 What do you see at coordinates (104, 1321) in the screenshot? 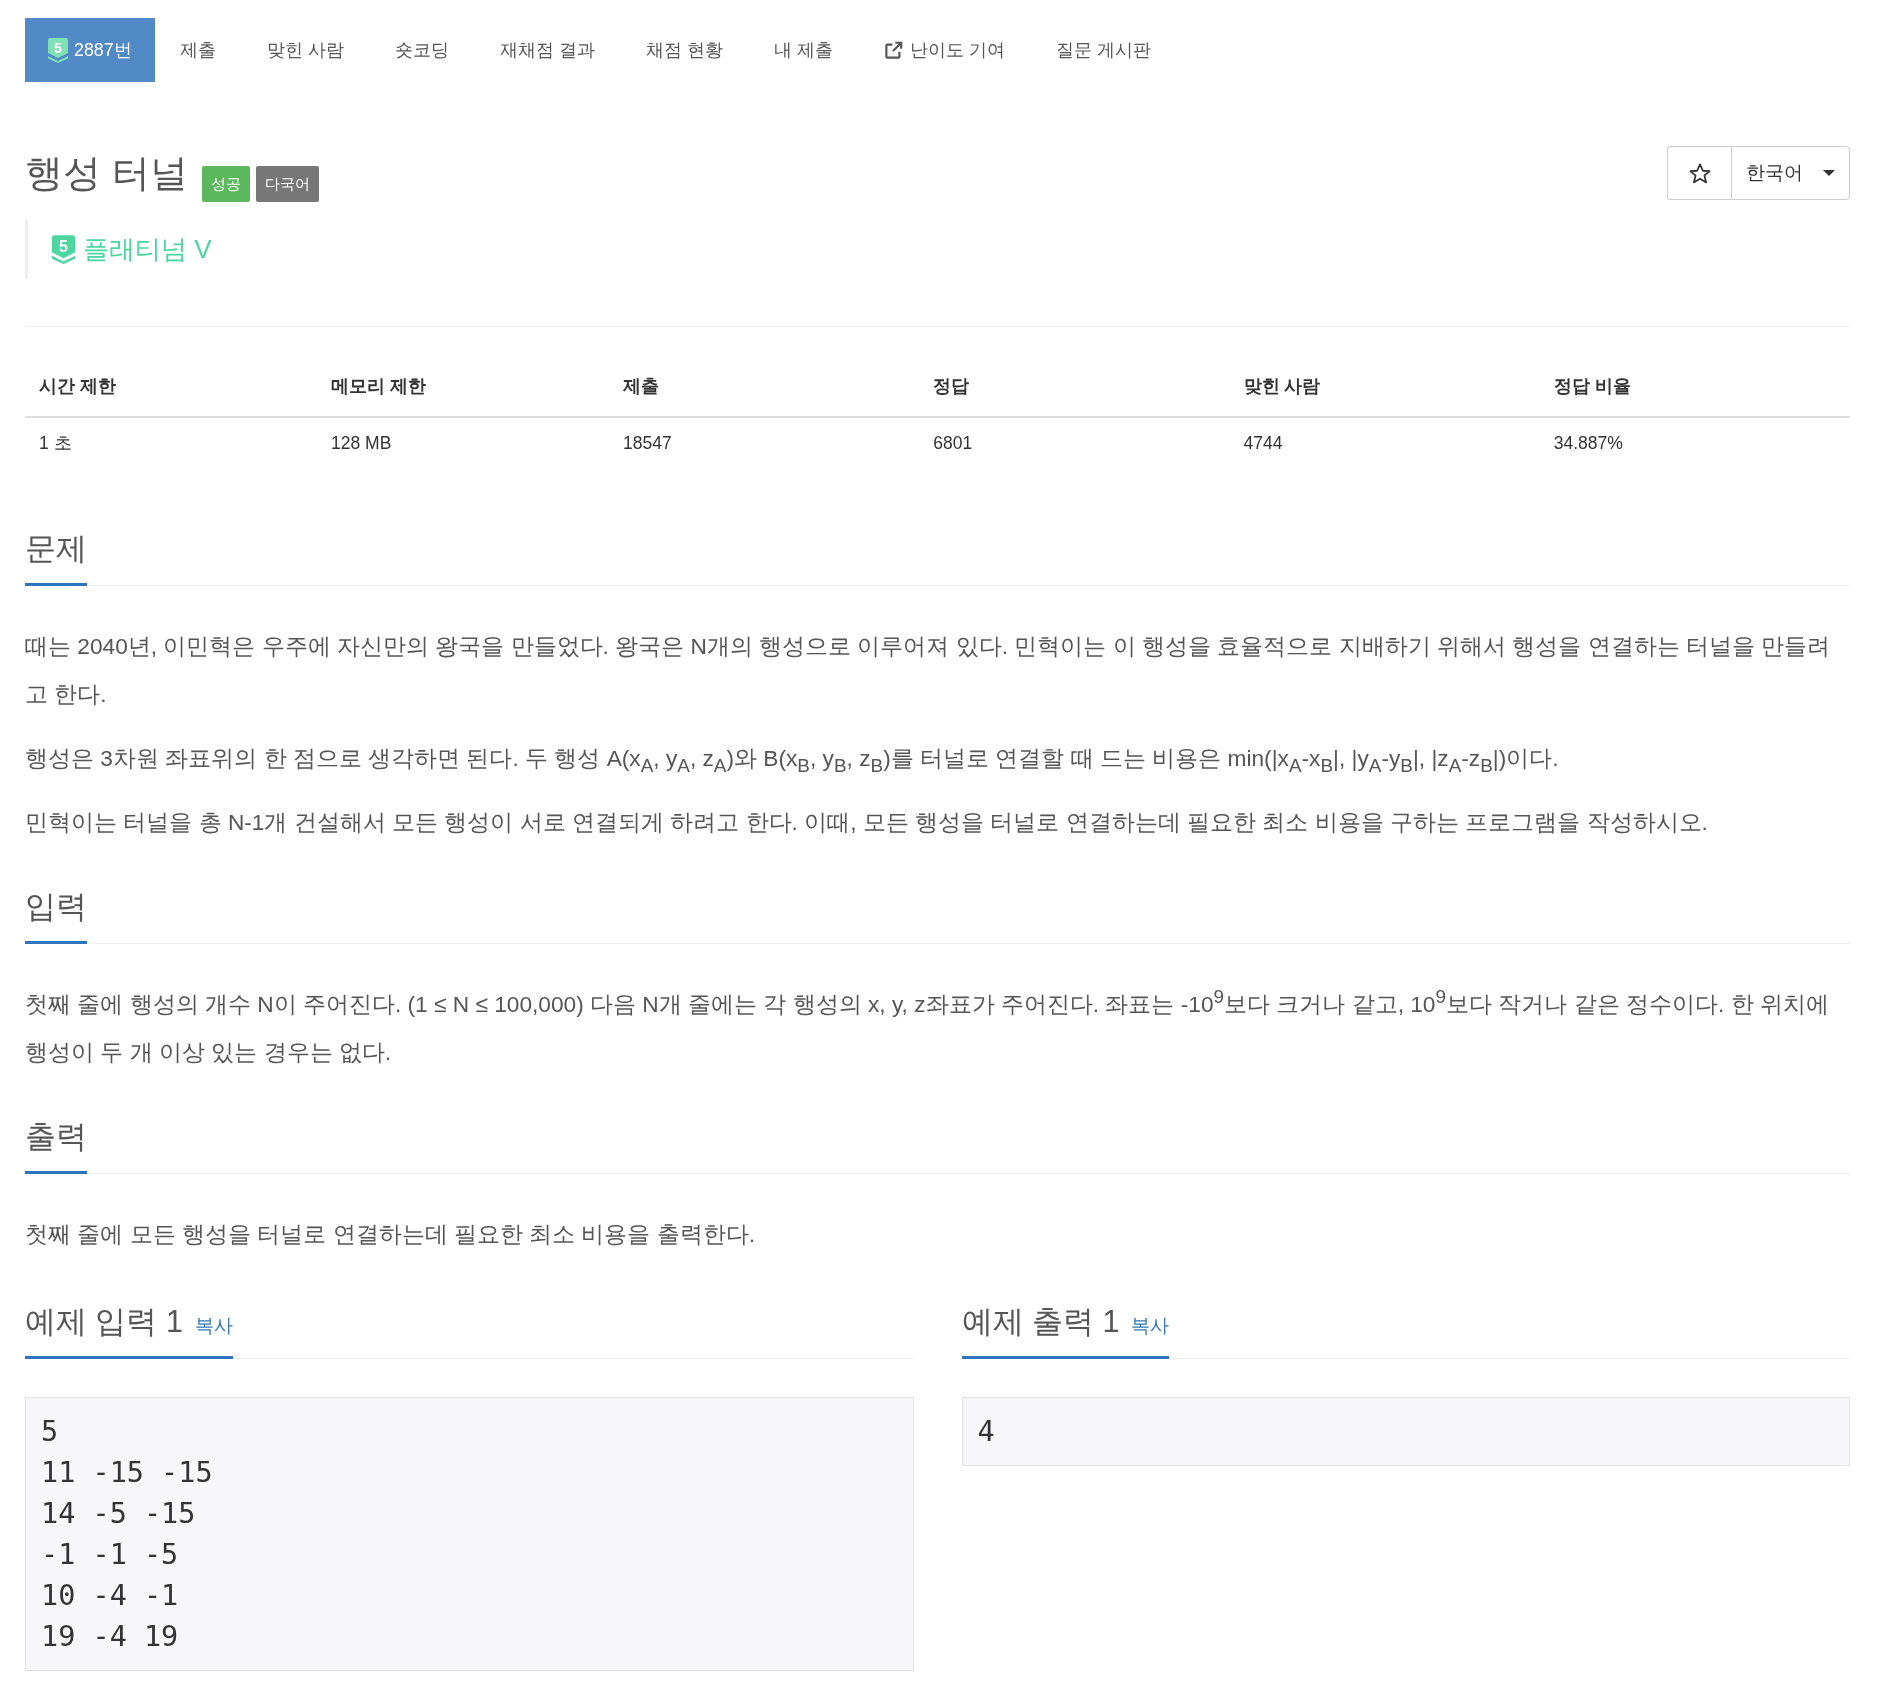
I see `section-heading: 예제 입력 1` at bounding box center [104, 1321].